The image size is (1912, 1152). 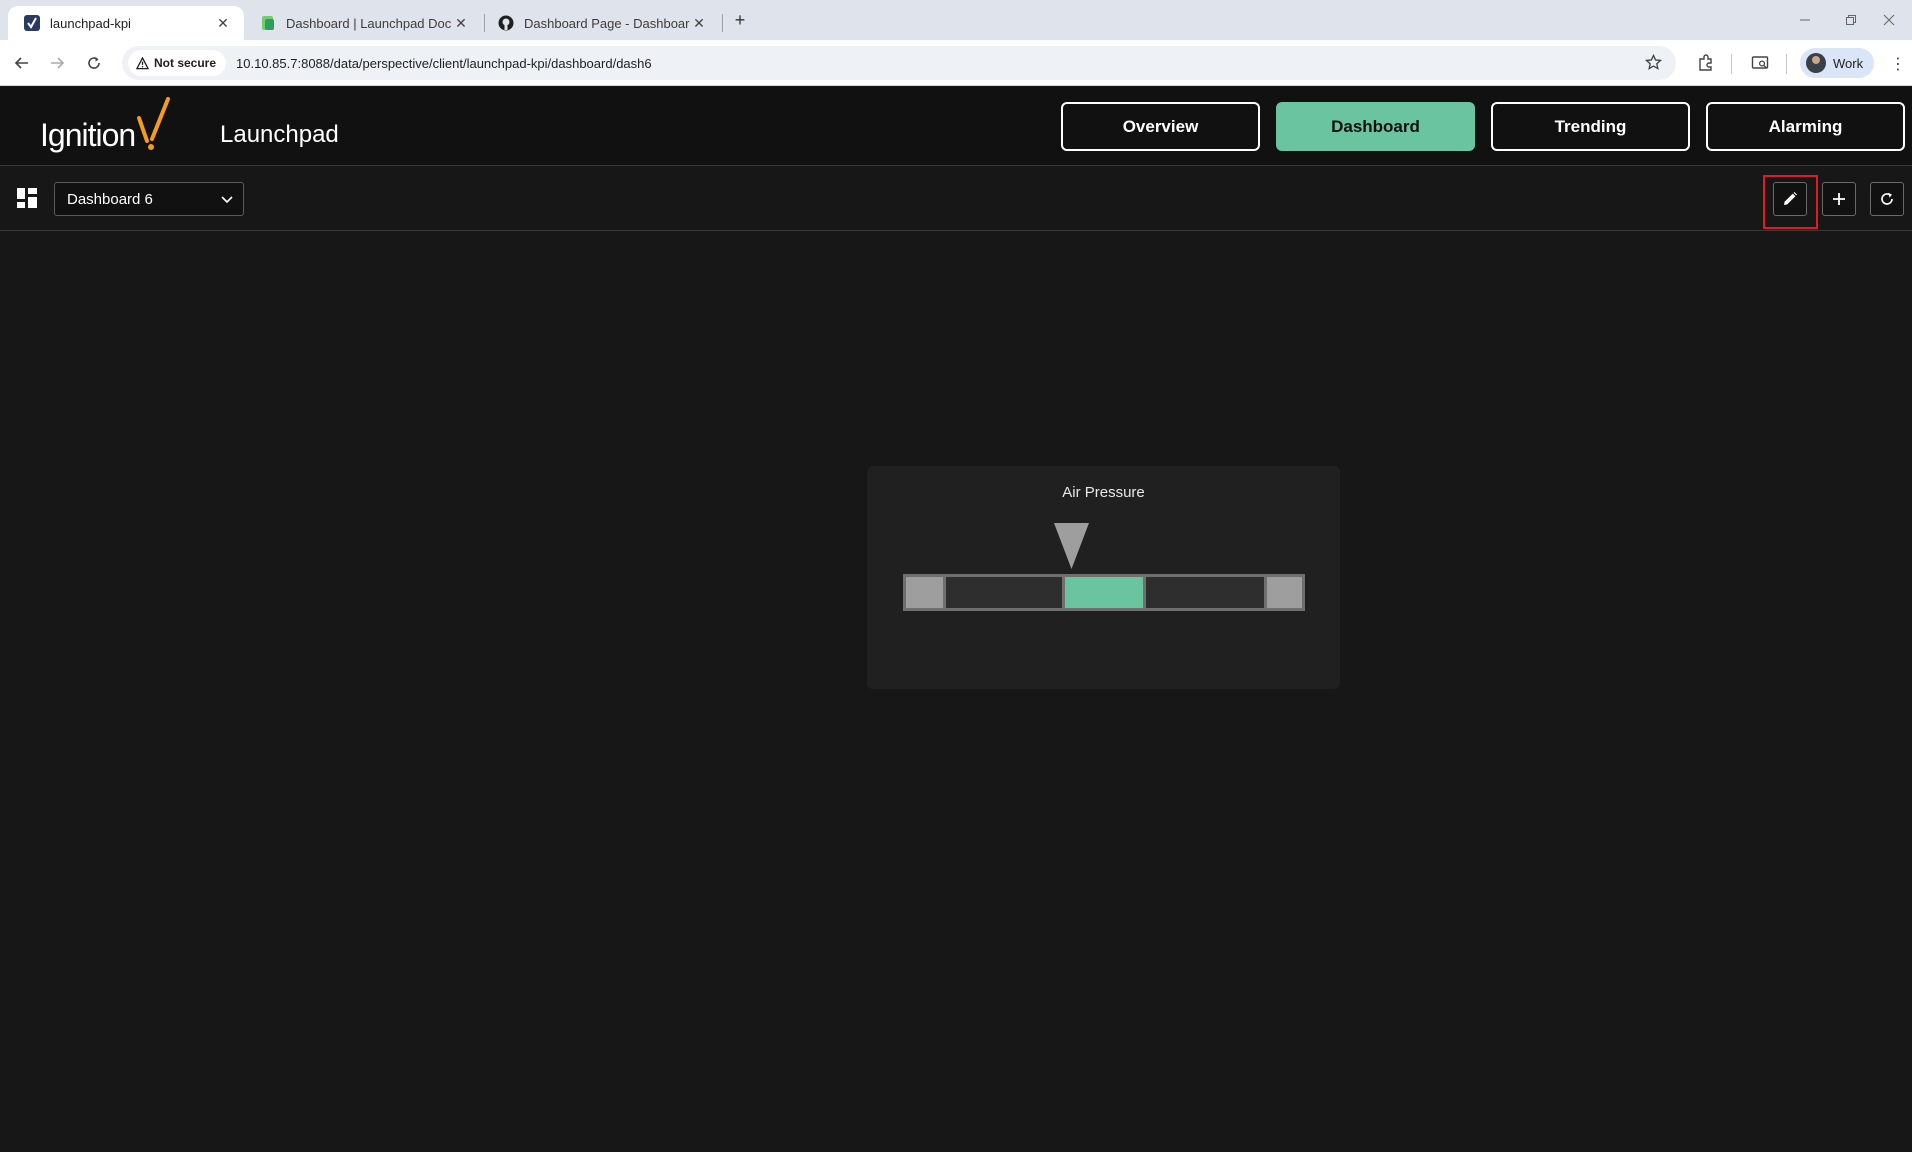 I want to click on refresh-icon, so click(x=1887, y=198).